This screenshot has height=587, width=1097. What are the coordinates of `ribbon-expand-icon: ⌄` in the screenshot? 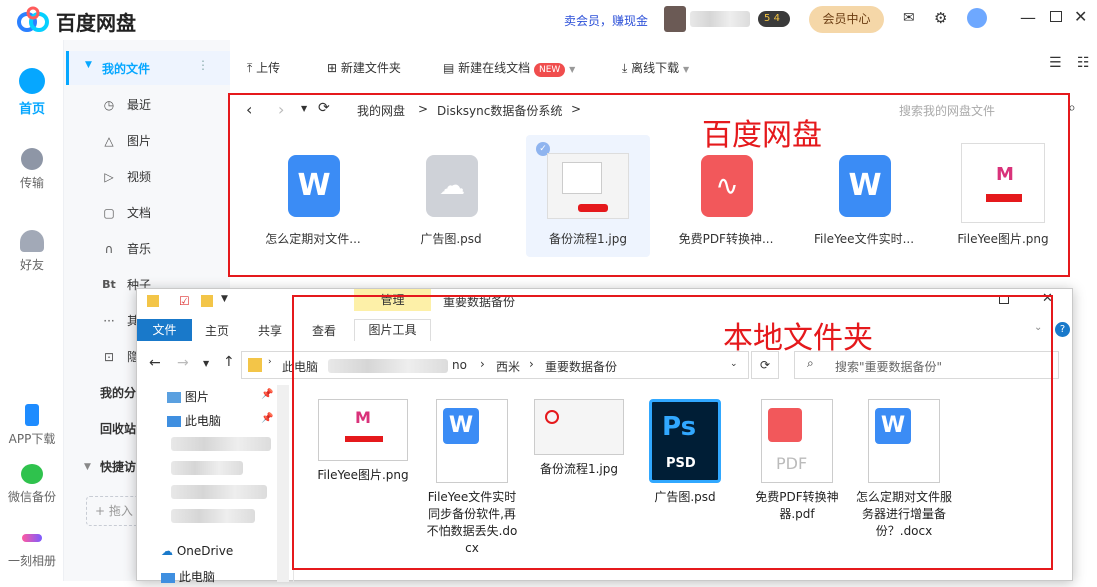 It's located at (1038, 327).